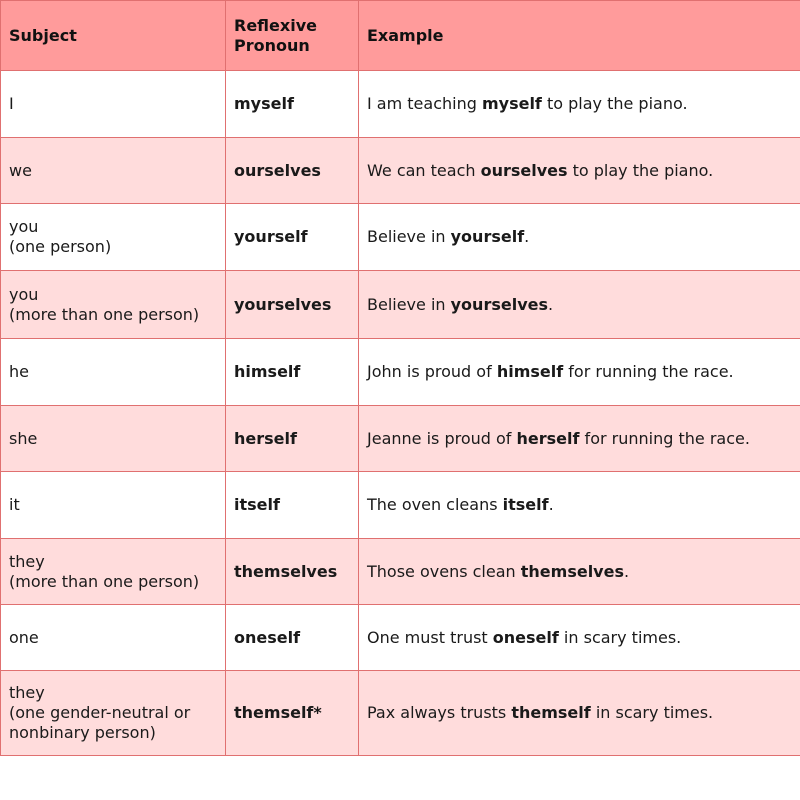  I want to click on header-row: Subject Reflexive Pronoun Example, so click(400, 35).